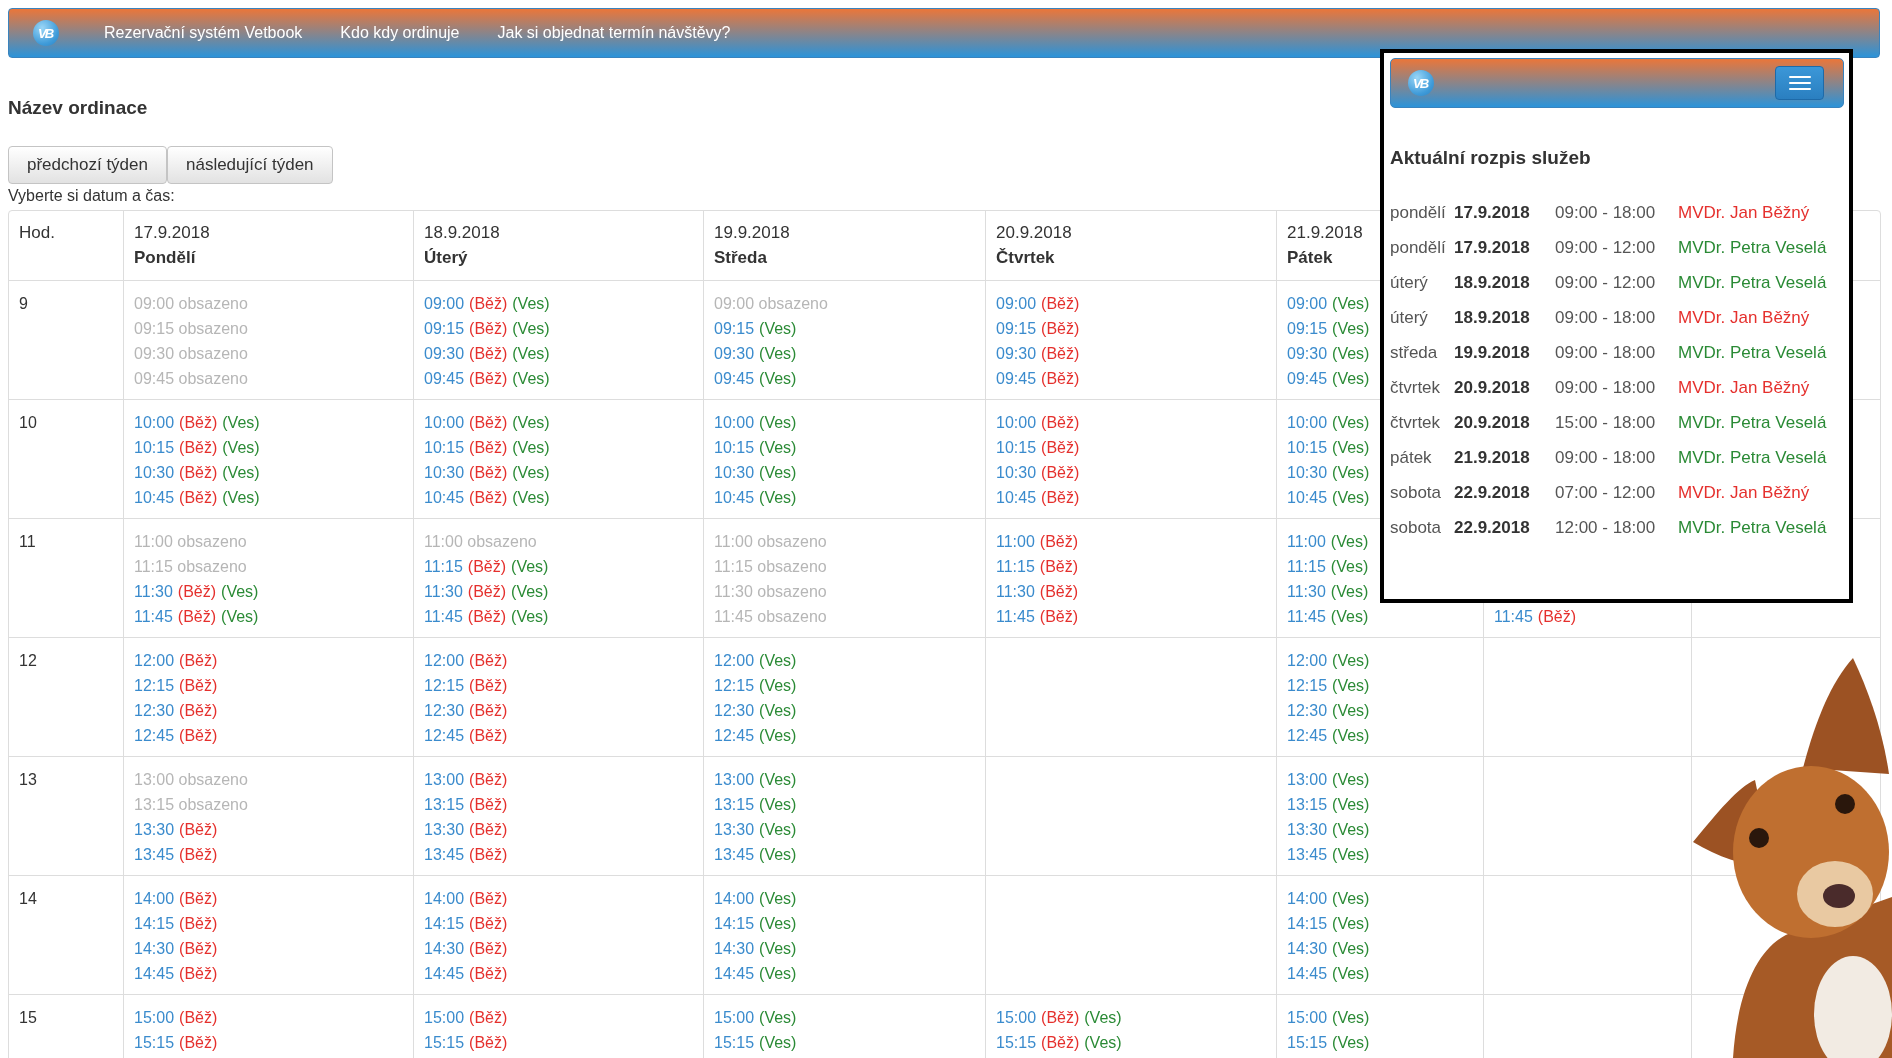 The image size is (1892, 1058). I want to click on nav-link: Jak si objednat termín návštěvy?, so click(614, 33).